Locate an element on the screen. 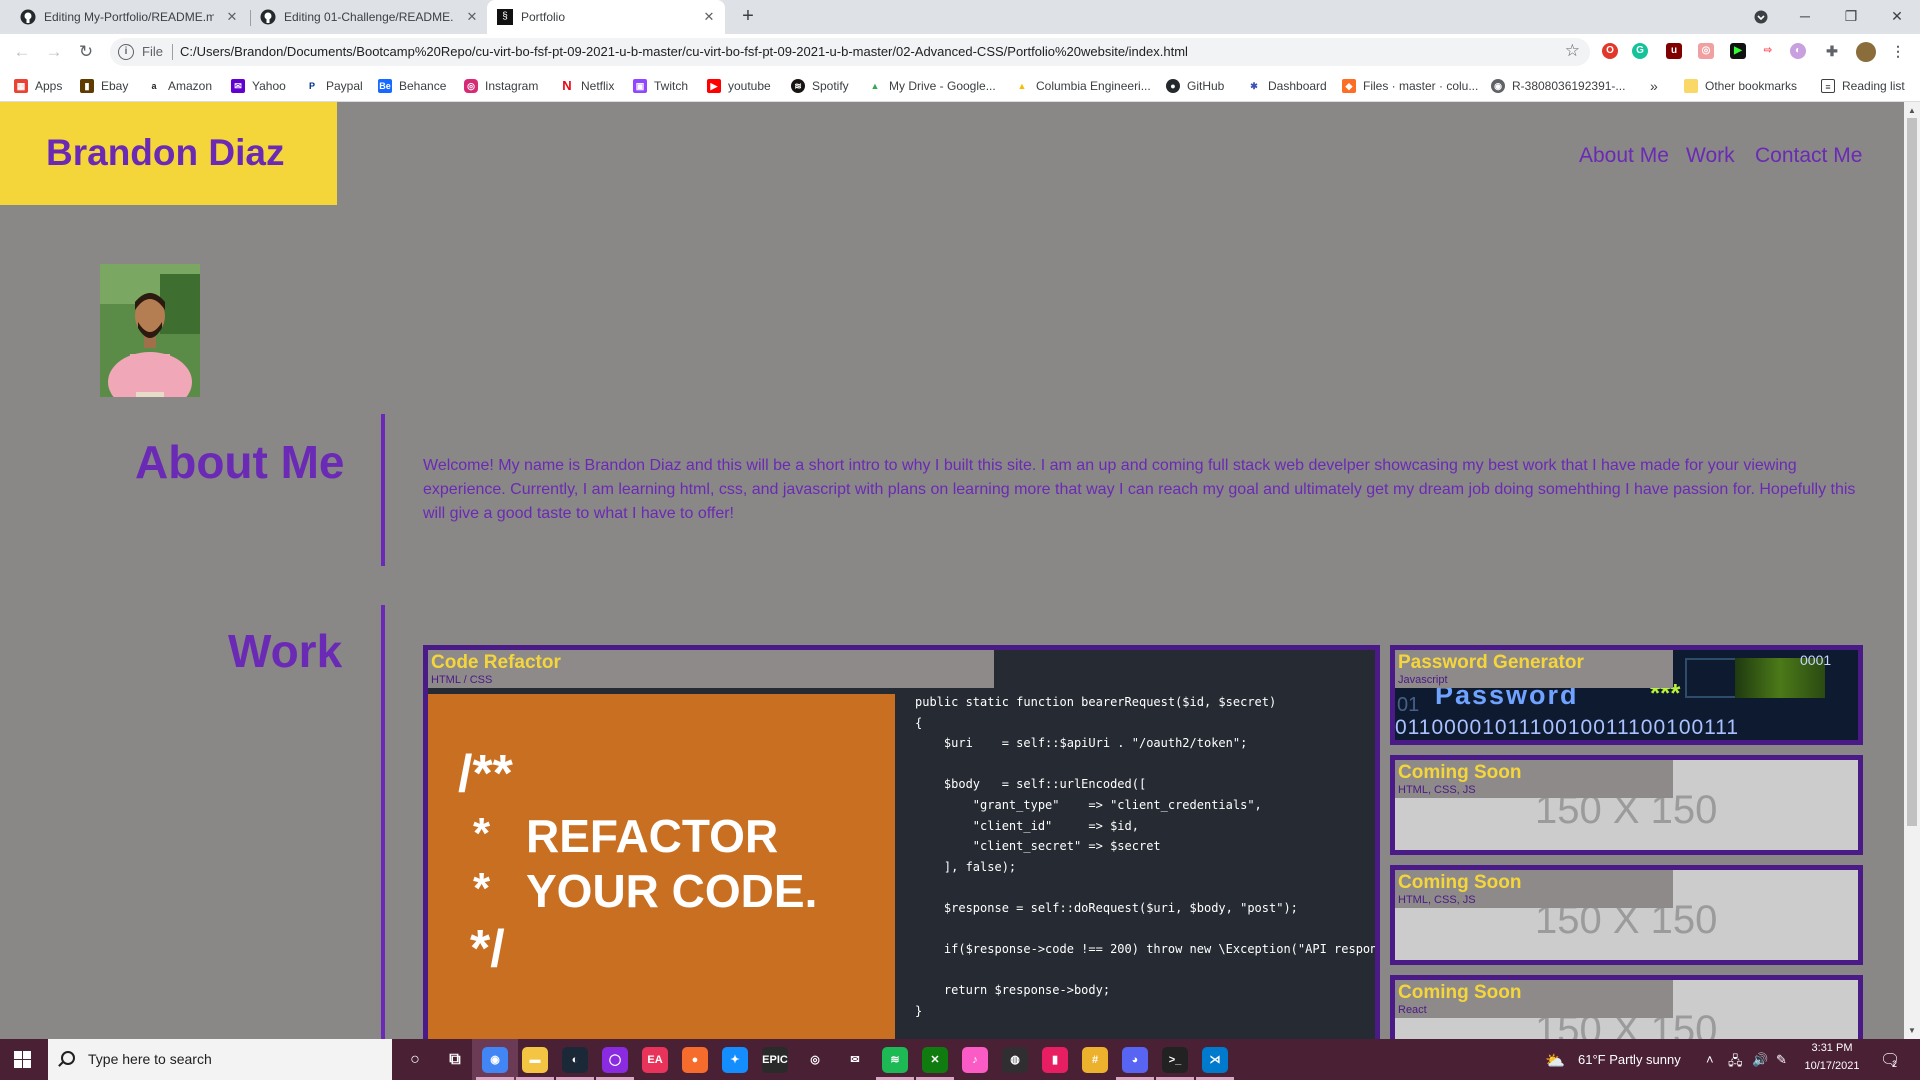 The width and height of the screenshot is (1920, 1080). yahoo-icon: ✉ is located at coordinates (238, 86).